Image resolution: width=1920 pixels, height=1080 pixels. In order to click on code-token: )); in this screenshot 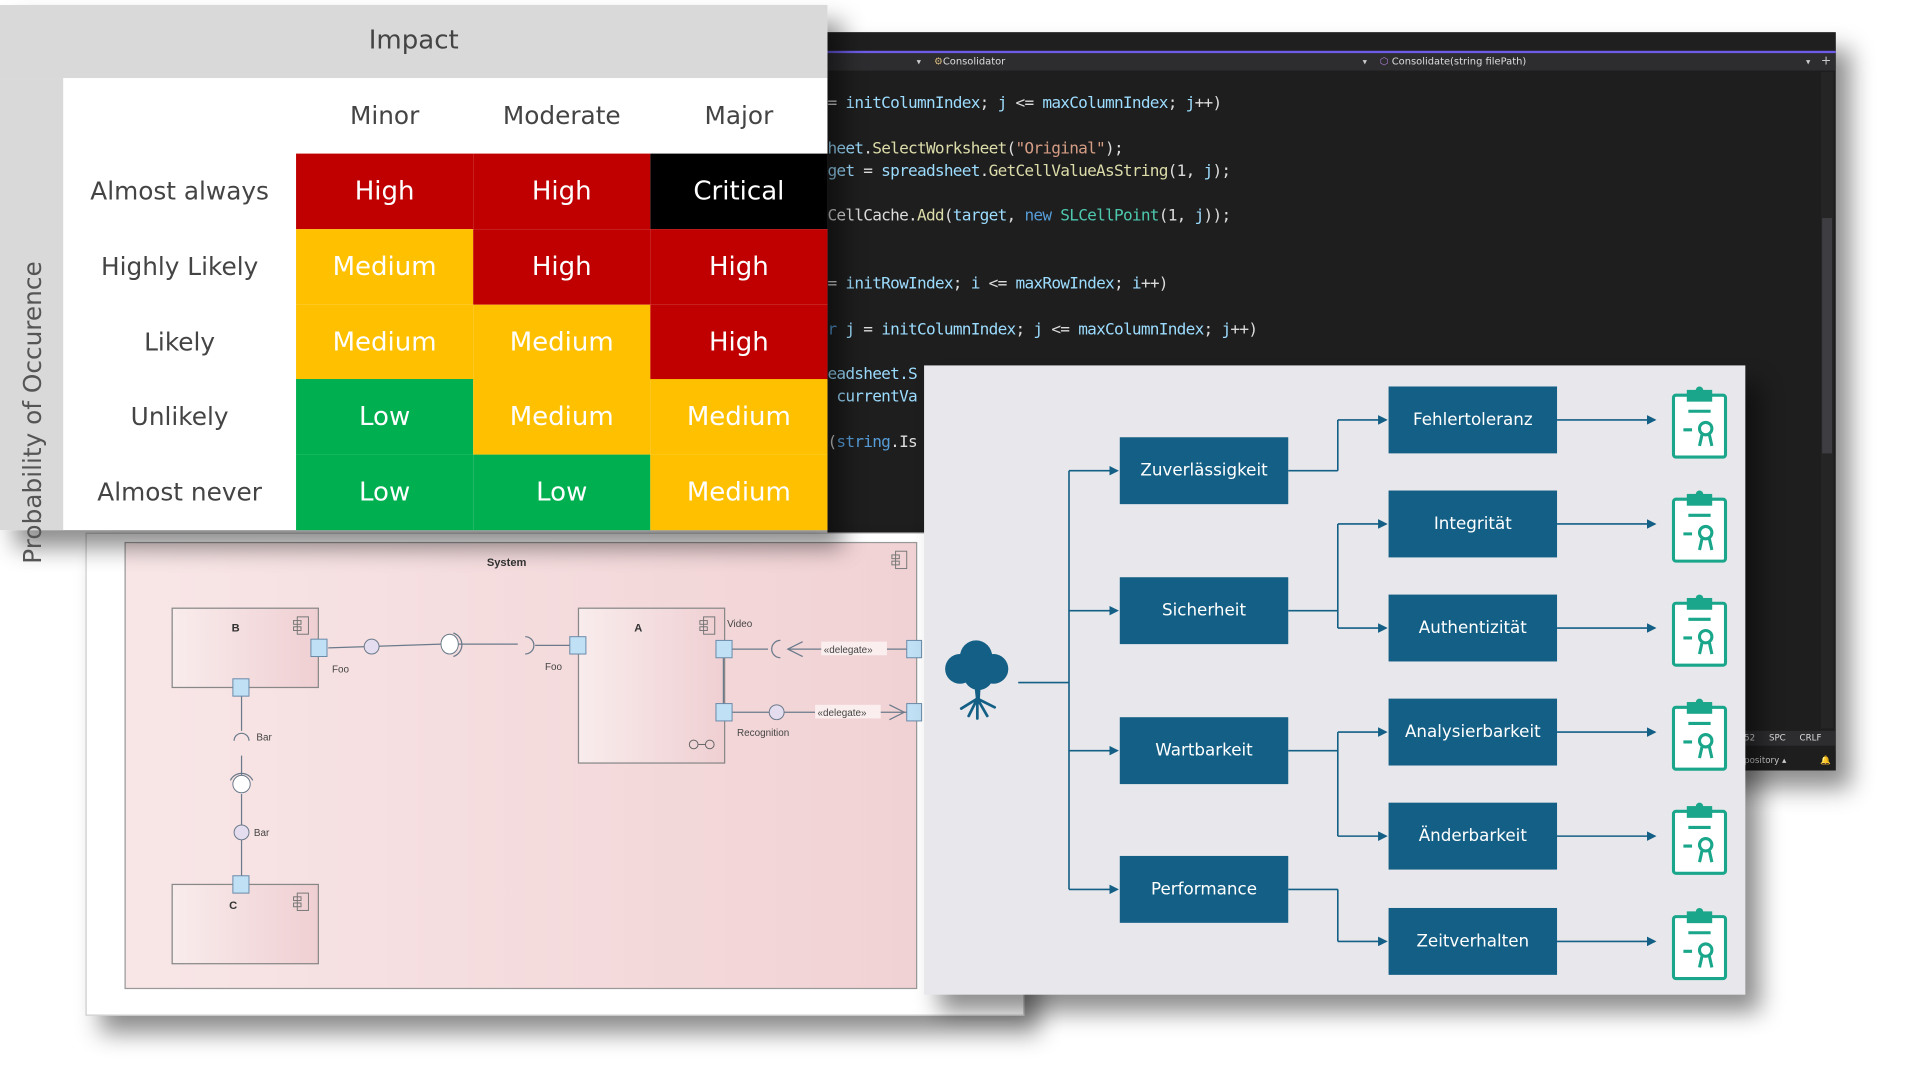, I will do `click(1217, 216)`.